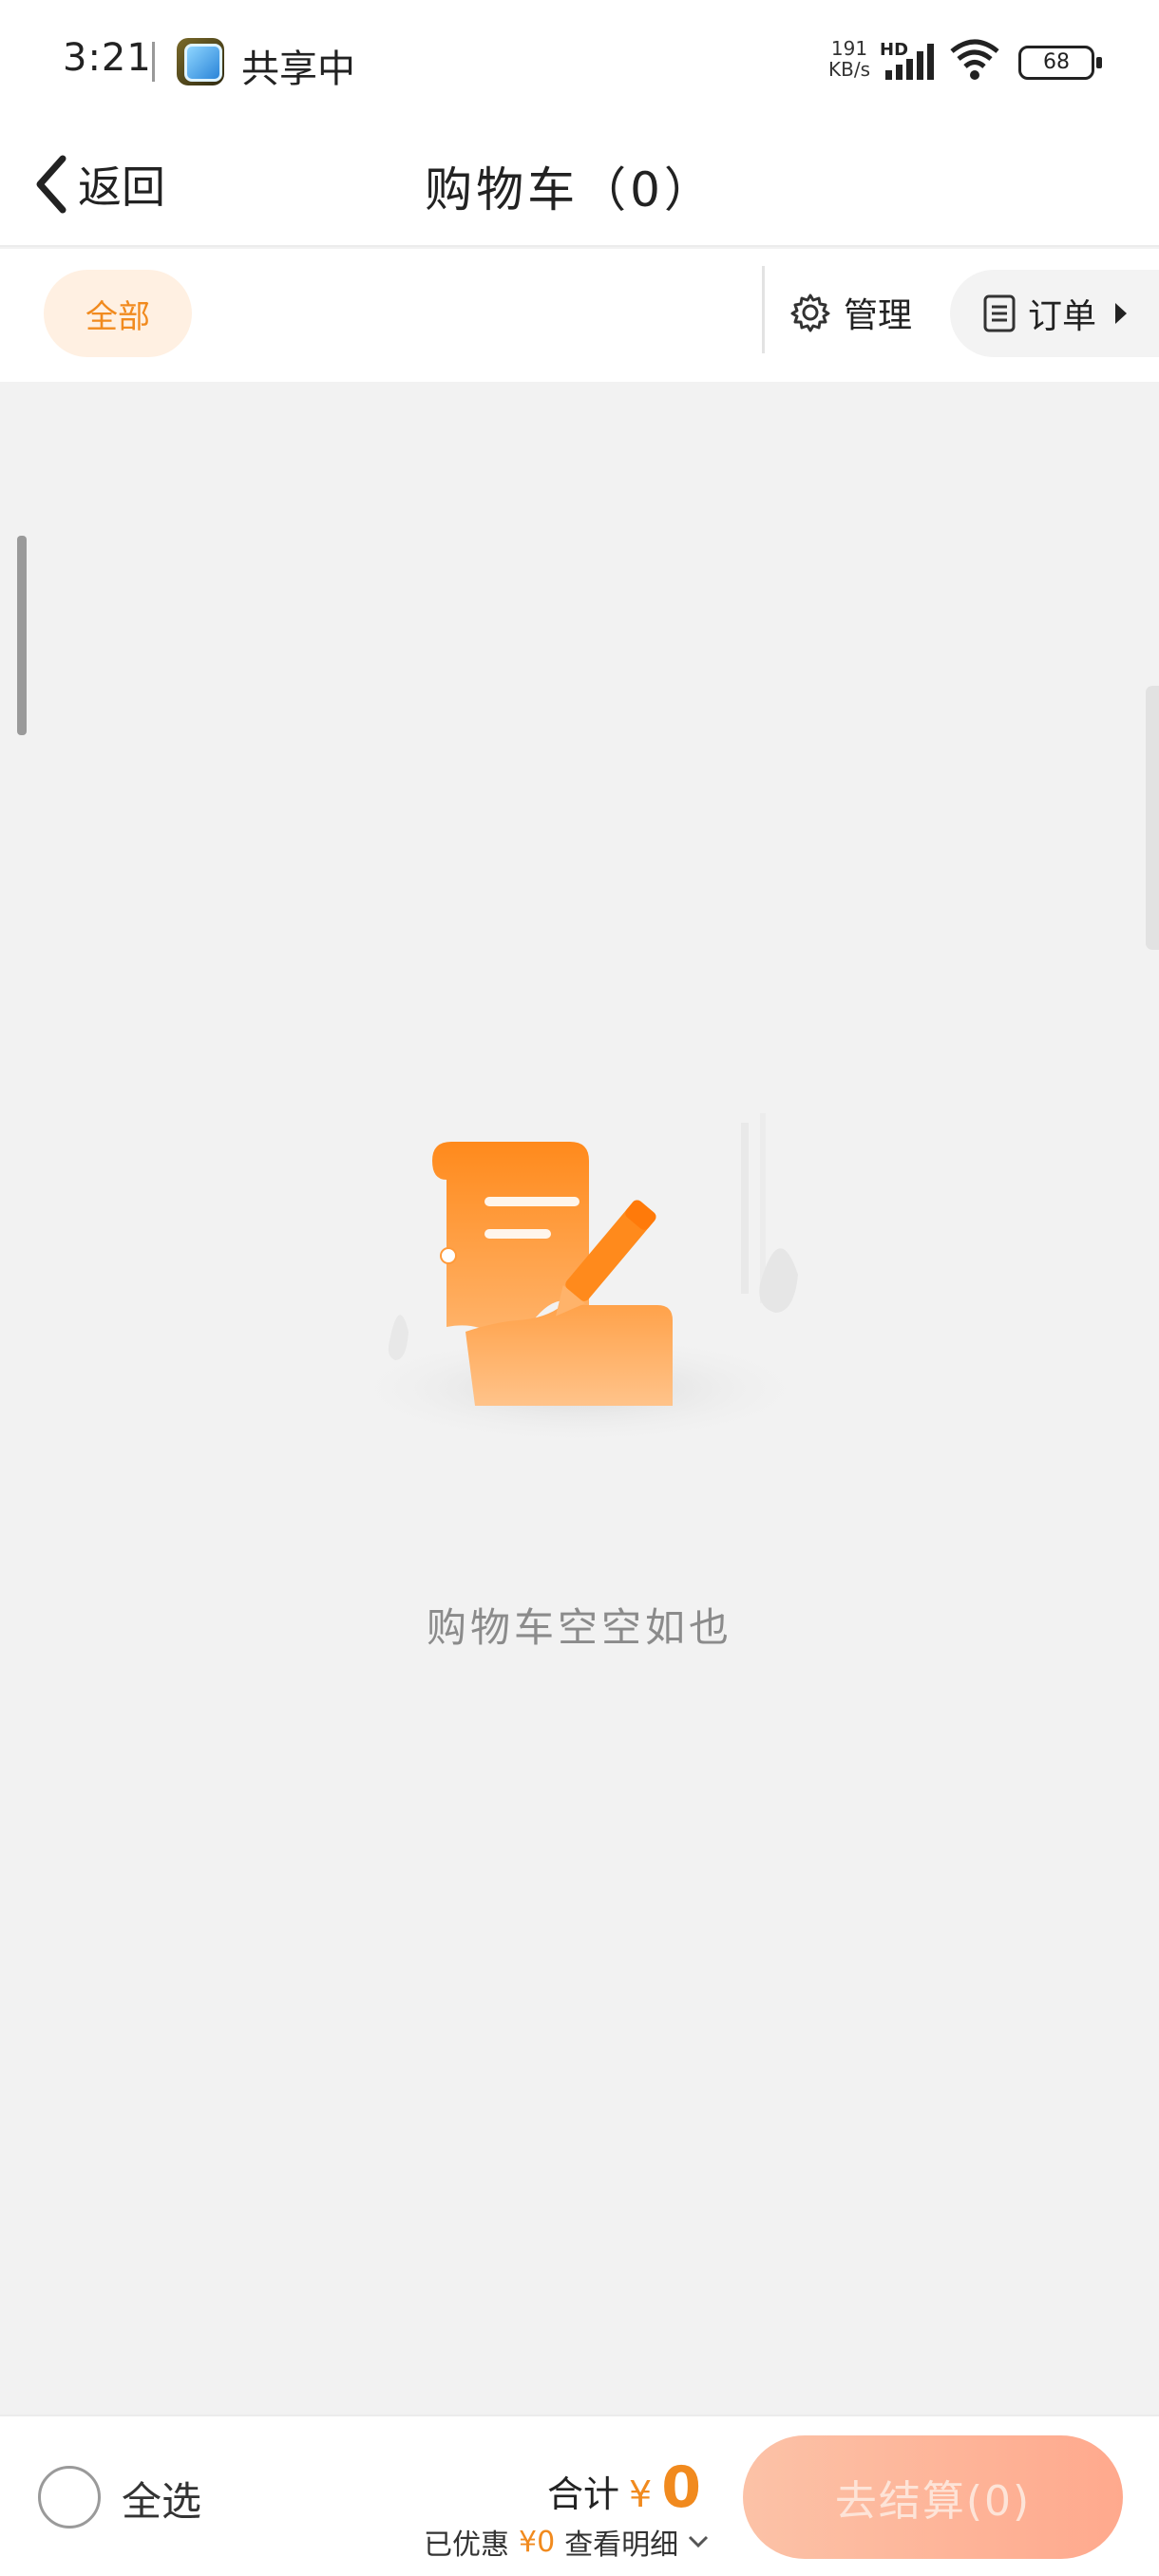 The height and width of the screenshot is (2576, 1159). I want to click on total-currency: ¥, so click(641, 2494).